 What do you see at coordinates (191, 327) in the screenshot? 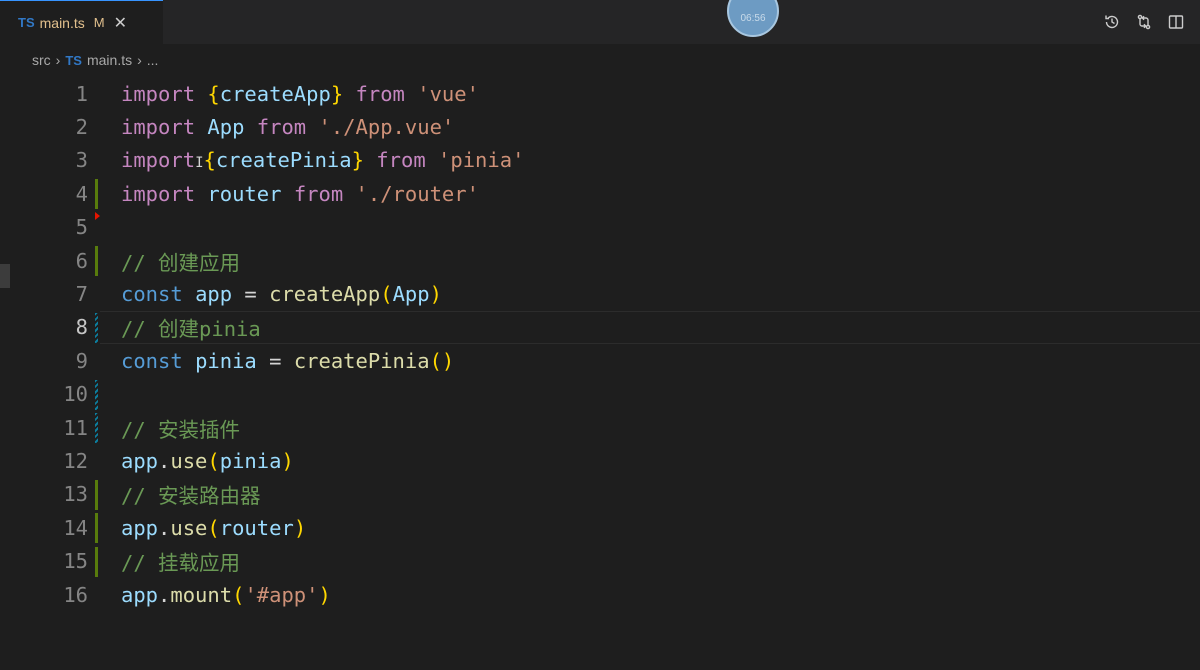
I see `code-text: // 创建pinia` at bounding box center [191, 327].